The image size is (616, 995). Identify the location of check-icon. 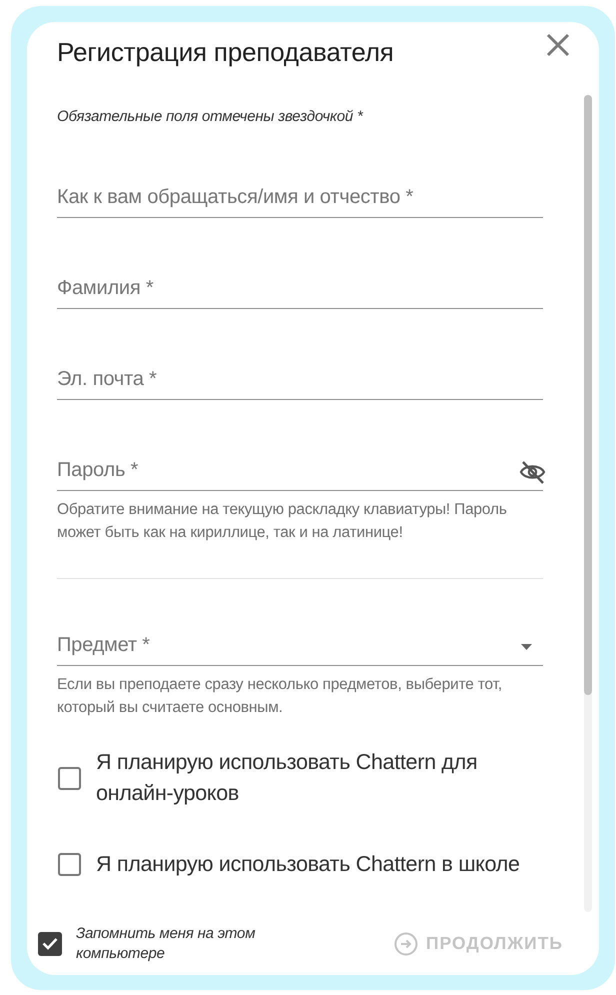
(50, 943).